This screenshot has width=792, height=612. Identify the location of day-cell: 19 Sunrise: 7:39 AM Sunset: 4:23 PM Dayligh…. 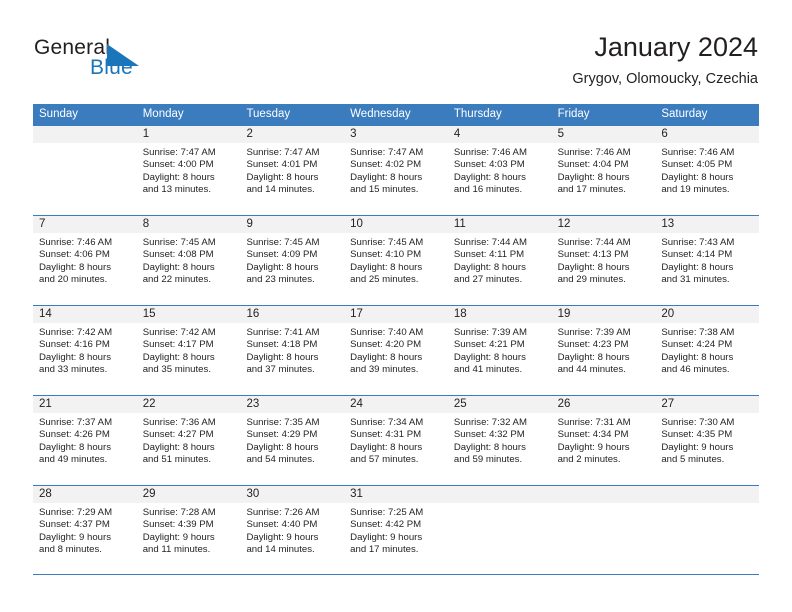
(603, 350).